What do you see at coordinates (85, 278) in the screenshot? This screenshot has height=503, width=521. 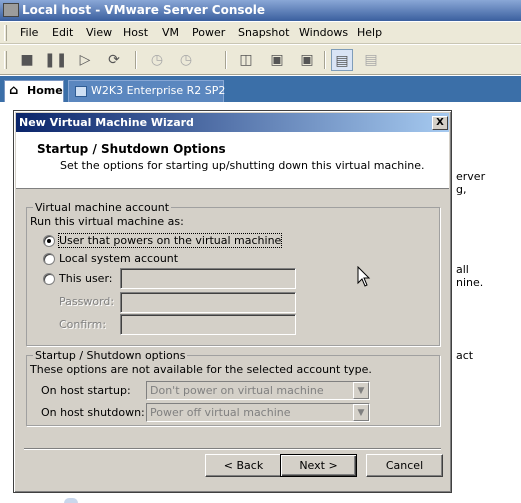 I see `this-user-label: This user:` at bounding box center [85, 278].